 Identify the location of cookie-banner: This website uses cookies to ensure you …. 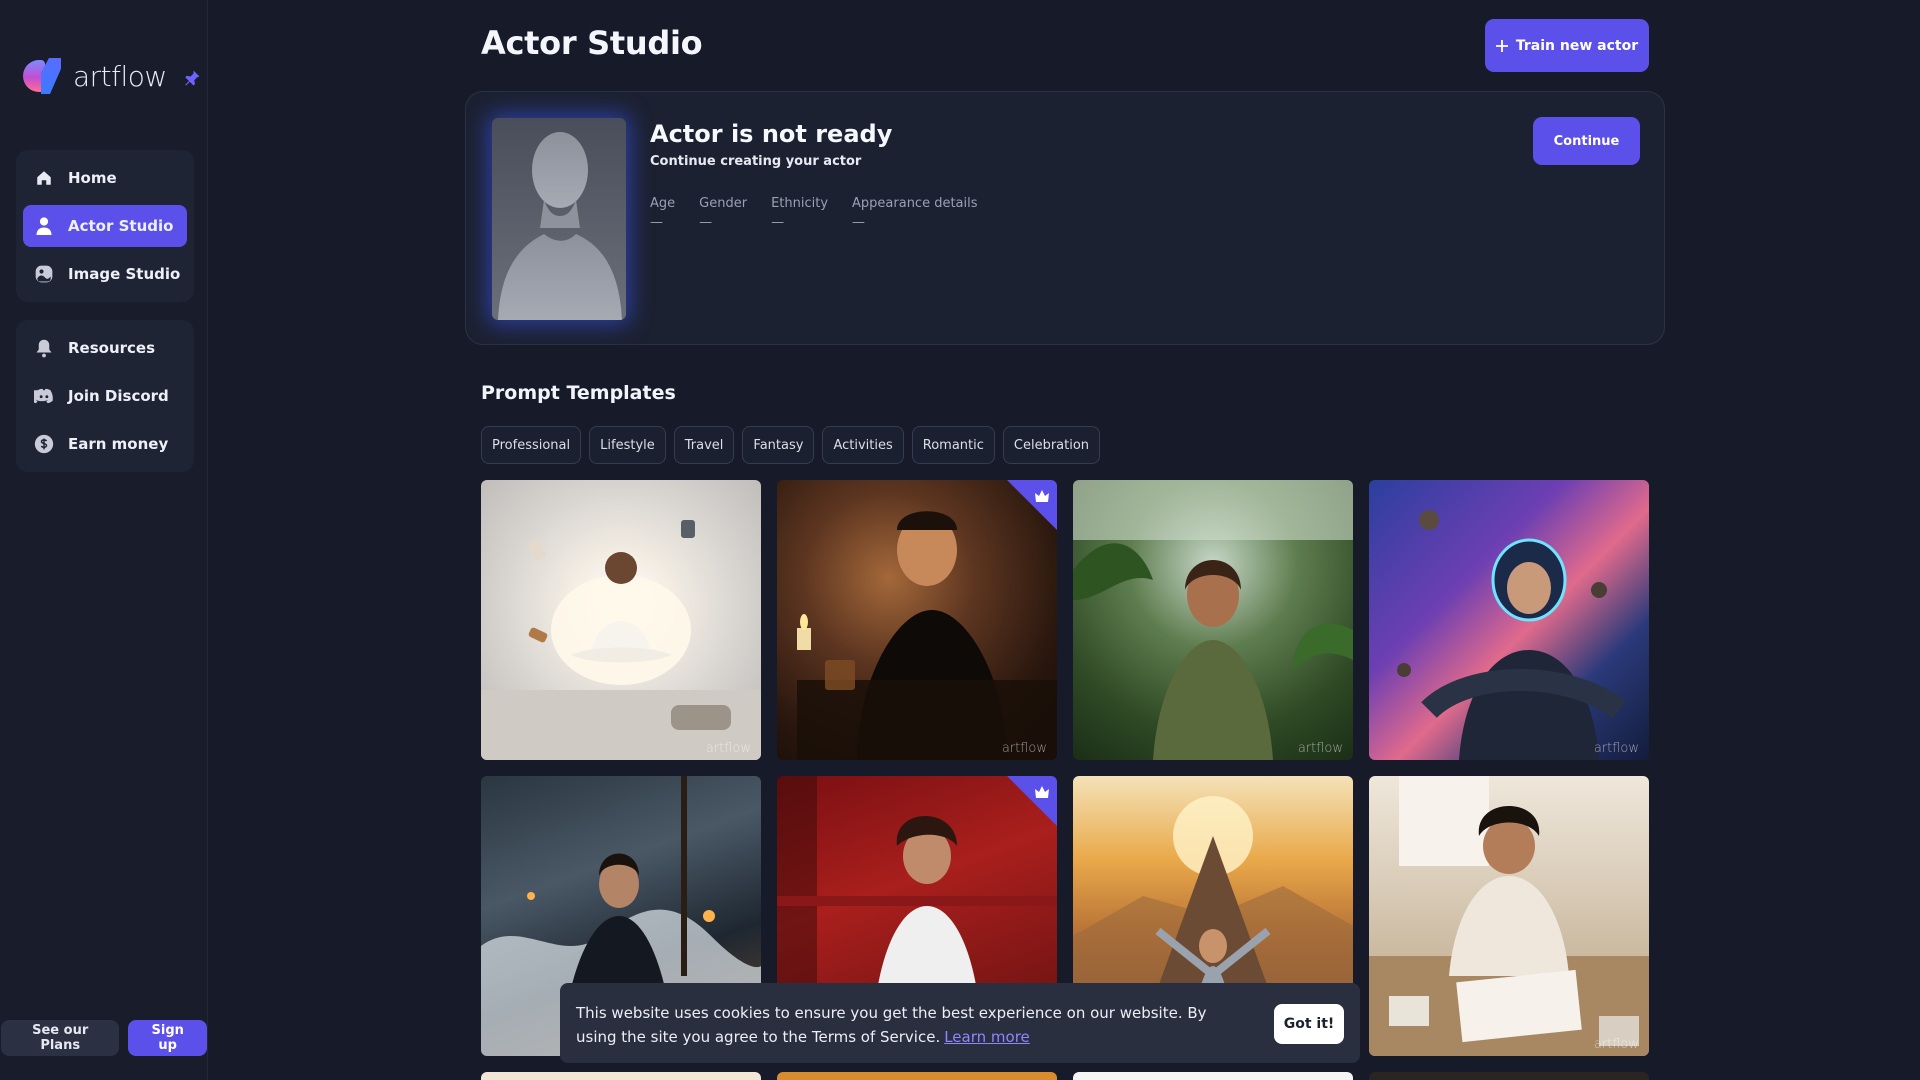
(960, 1023).